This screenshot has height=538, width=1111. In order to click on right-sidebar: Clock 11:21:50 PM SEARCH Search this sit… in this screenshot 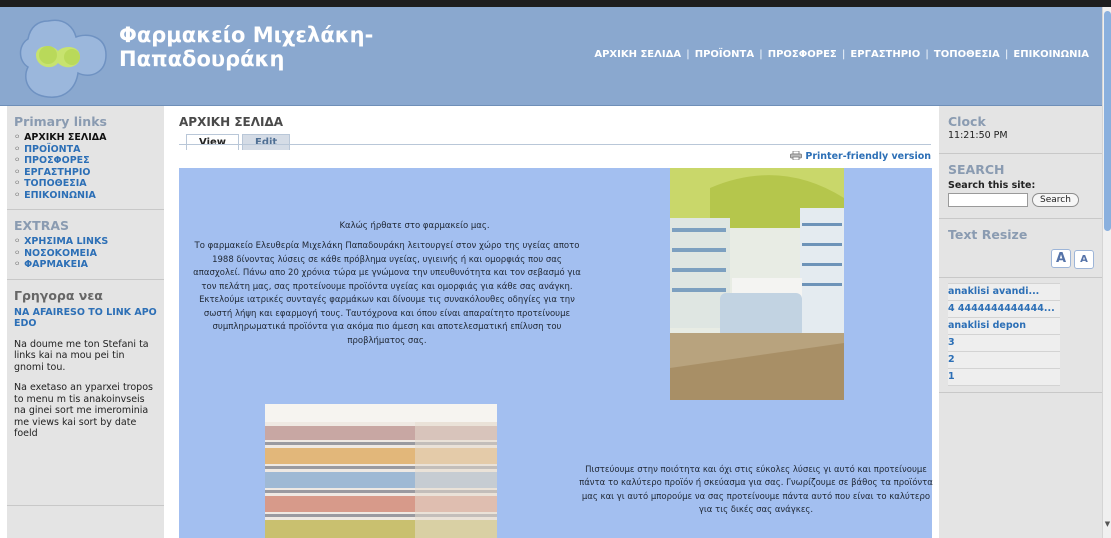, I will do `click(1020, 322)`.